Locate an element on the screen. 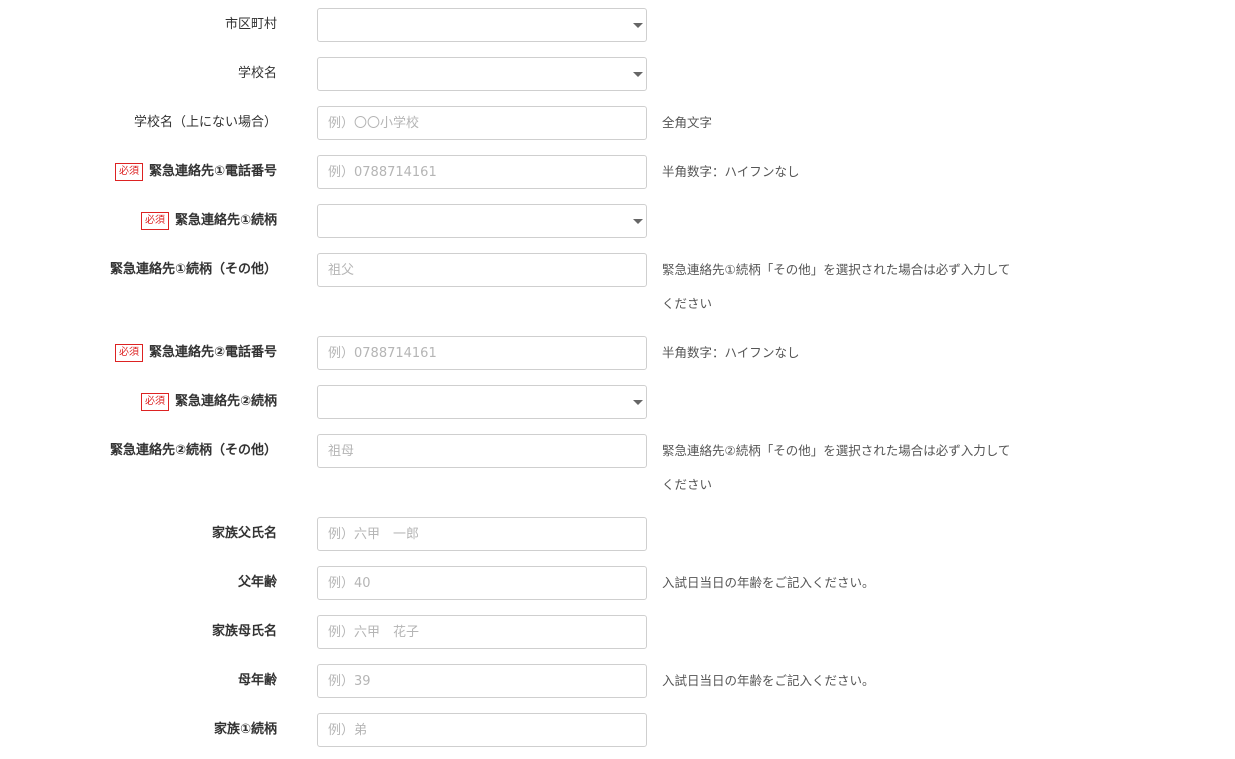 The width and height of the screenshot is (1235, 759). emergency2-relation-select is located at coordinates (482, 402).